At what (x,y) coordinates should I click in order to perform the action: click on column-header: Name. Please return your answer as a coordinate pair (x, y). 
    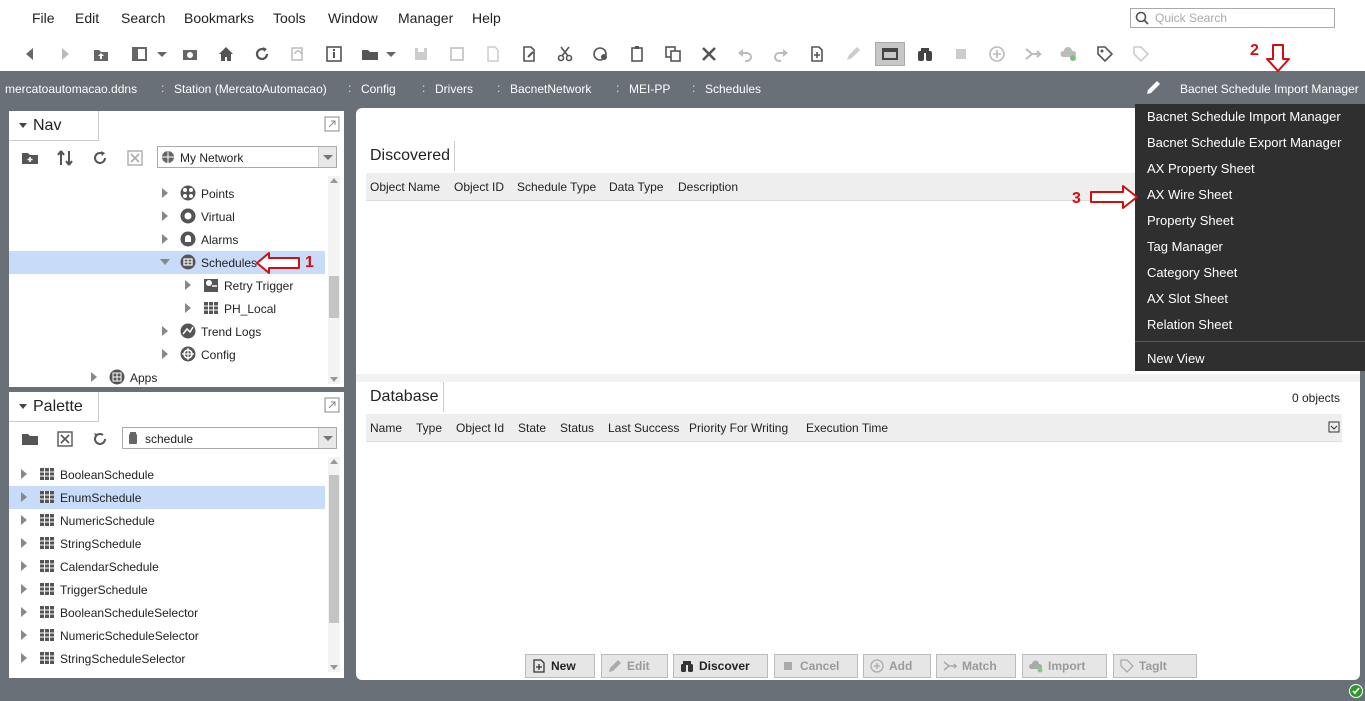
    Looking at the image, I should click on (386, 428).